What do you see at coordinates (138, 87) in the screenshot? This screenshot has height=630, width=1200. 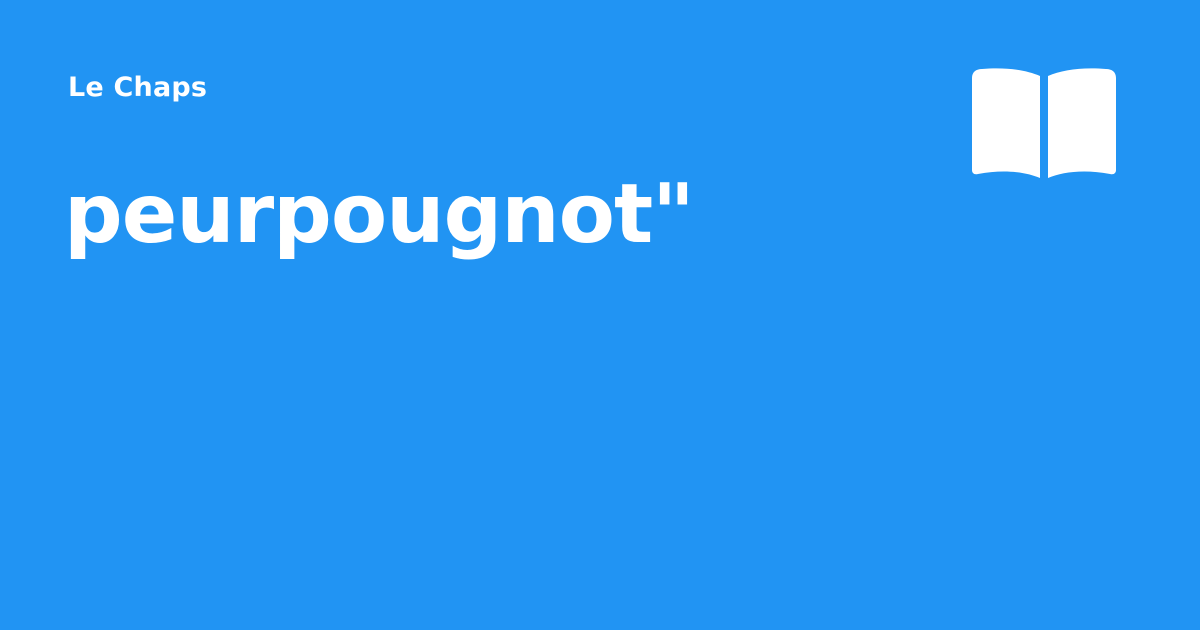 I see `site-name: Le Chaps` at bounding box center [138, 87].